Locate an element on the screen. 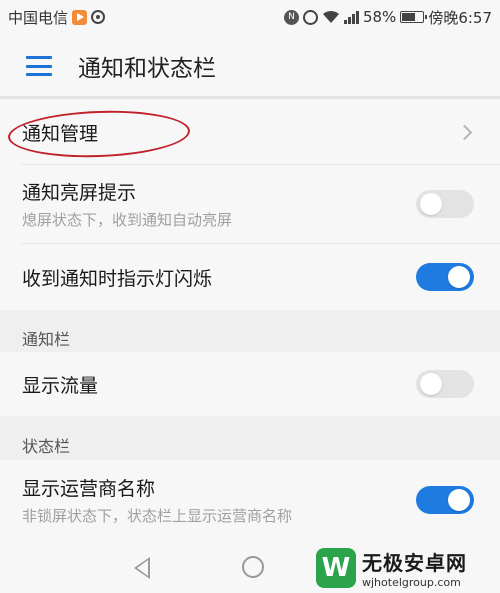 Image resolution: width=500 pixels, height=593 pixels. row-text: 通知管理 is located at coordinates (60, 132).